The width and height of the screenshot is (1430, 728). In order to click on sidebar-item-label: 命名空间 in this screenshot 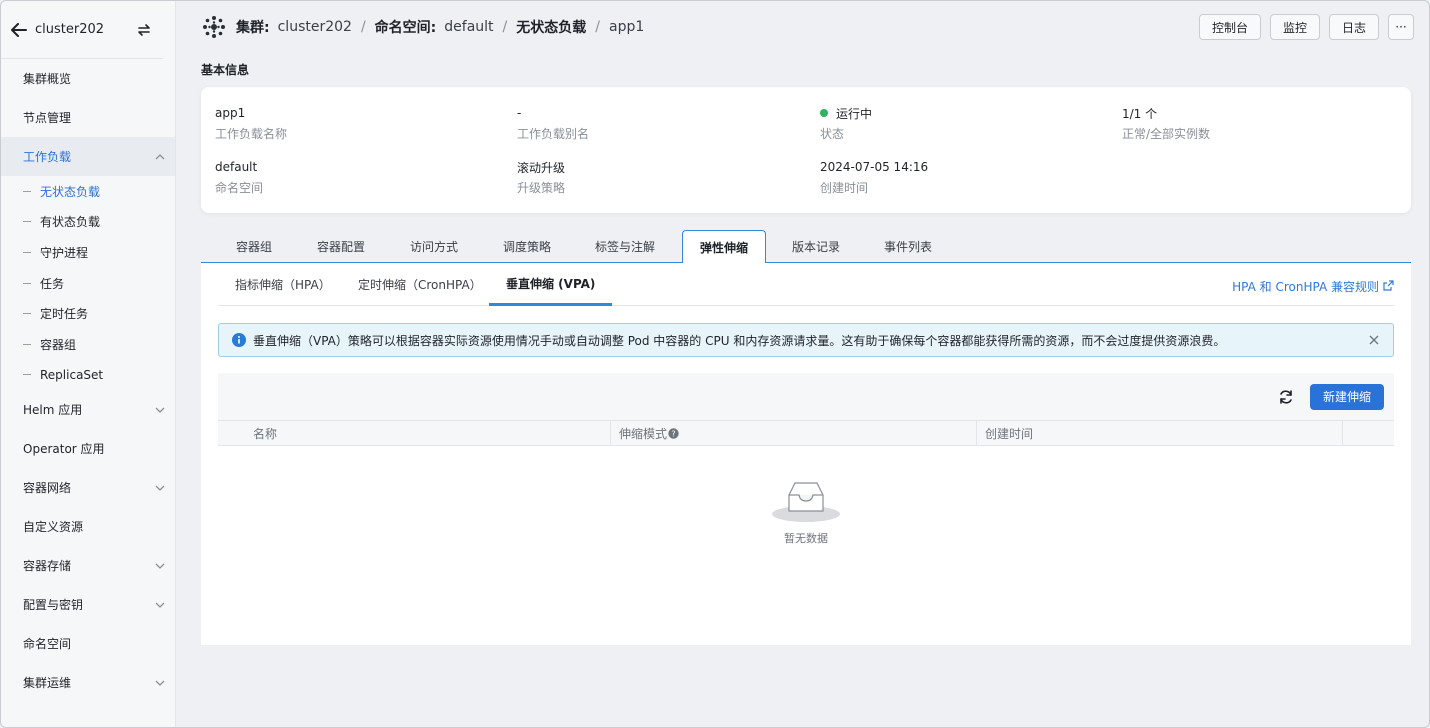, I will do `click(47, 644)`.